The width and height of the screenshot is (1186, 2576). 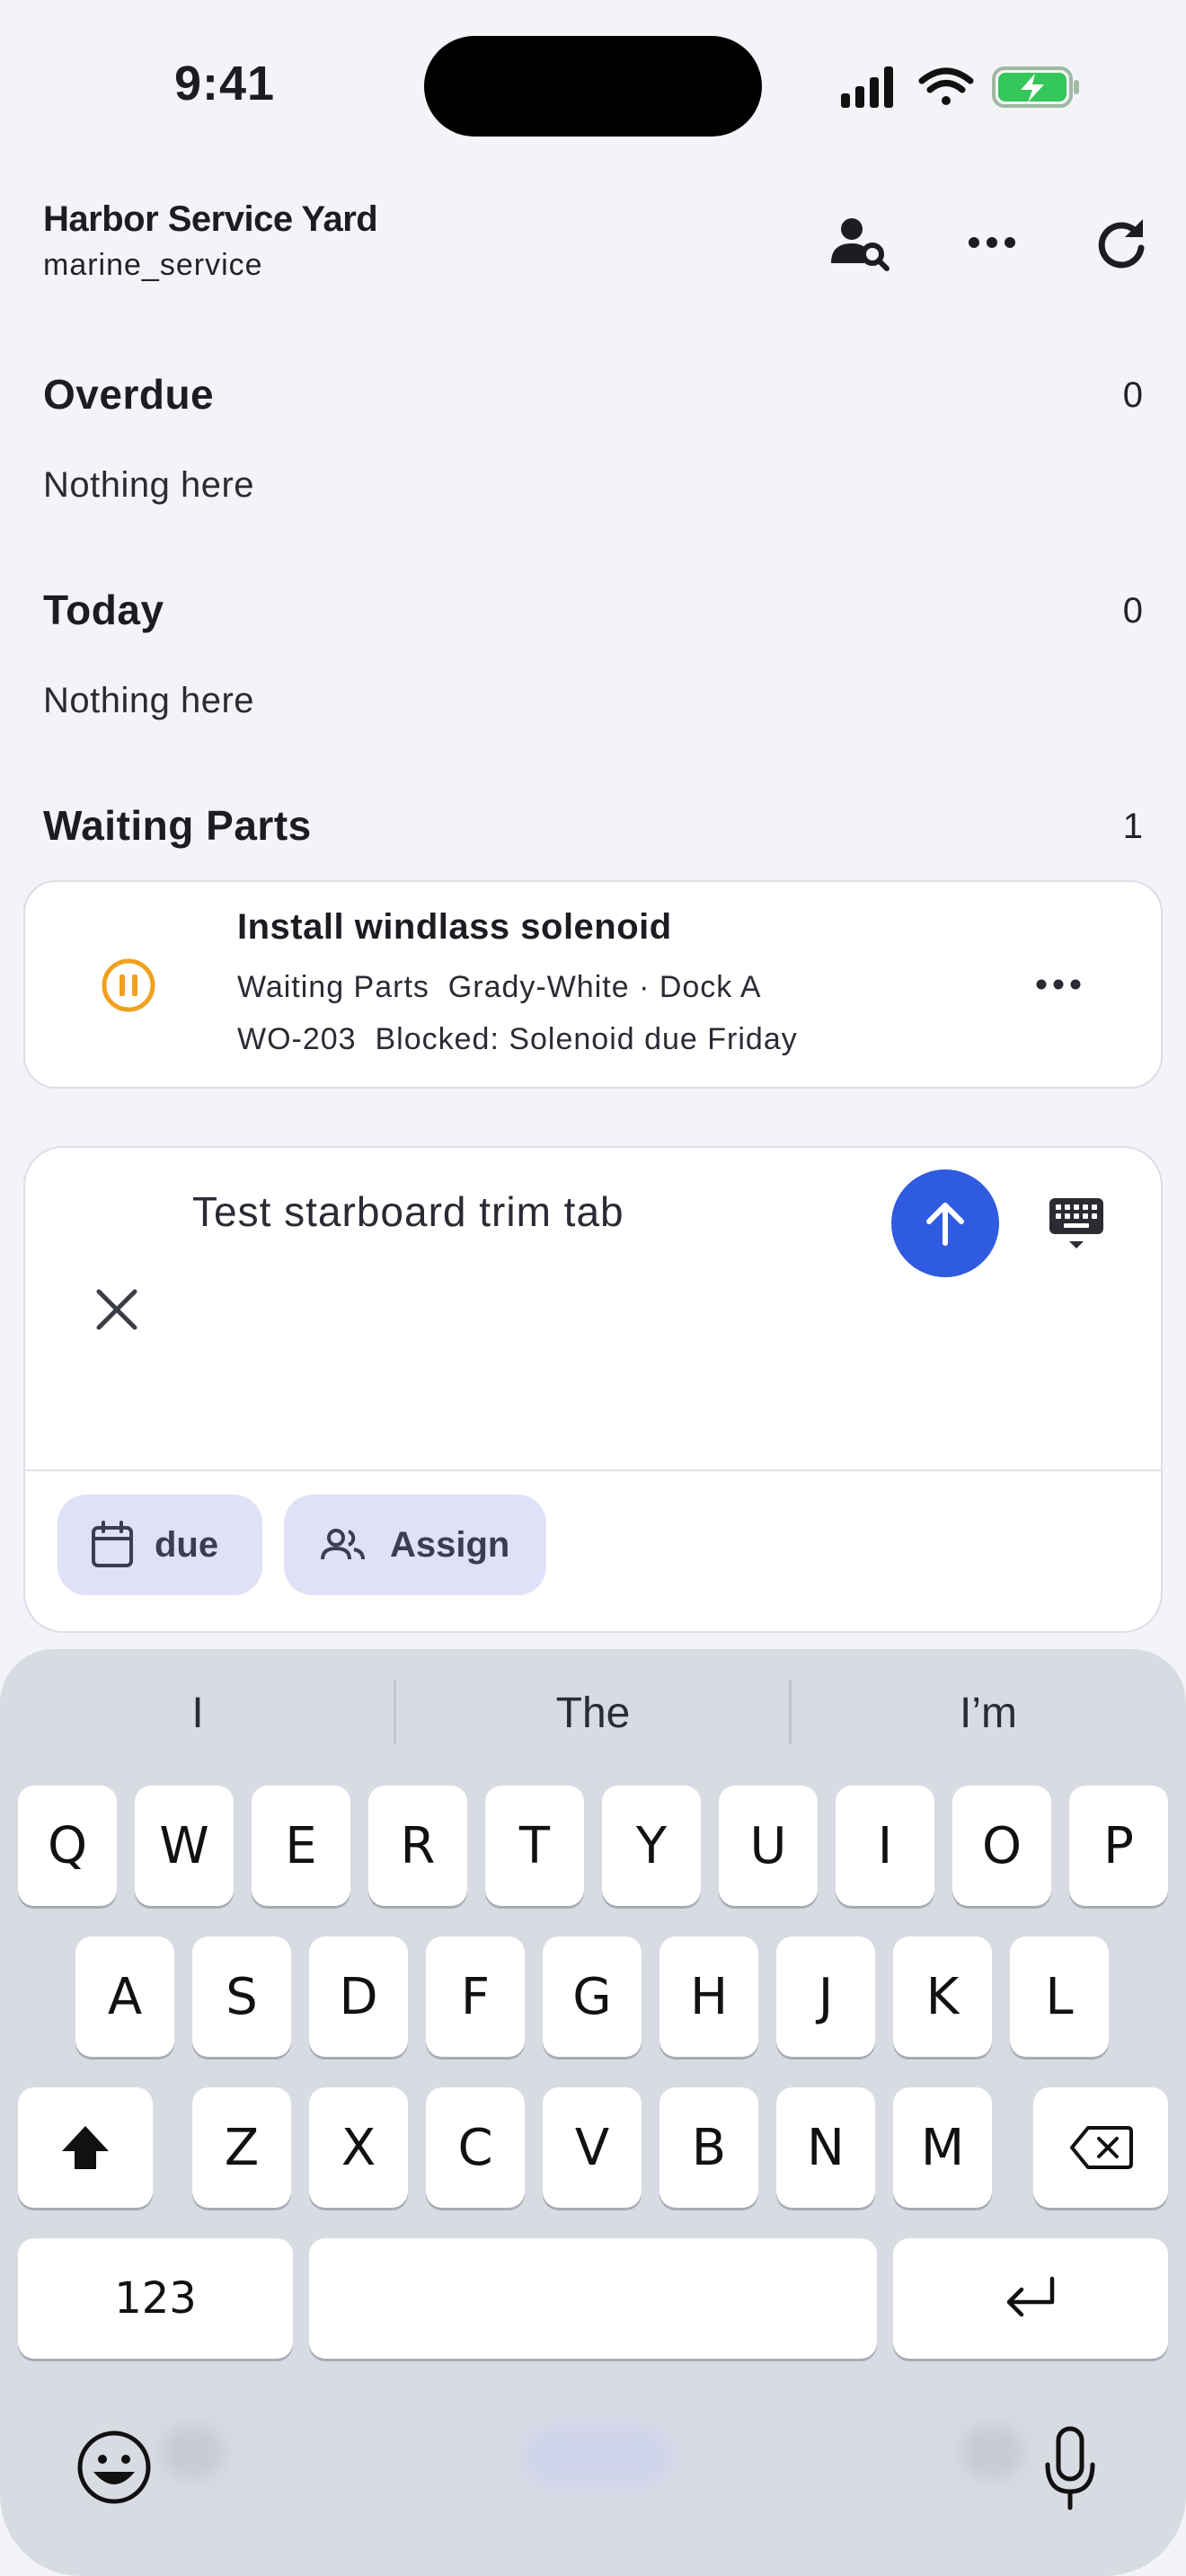 What do you see at coordinates (149, 700) in the screenshot?
I see `today-empty-text: Nothing here` at bounding box center [149, 700].